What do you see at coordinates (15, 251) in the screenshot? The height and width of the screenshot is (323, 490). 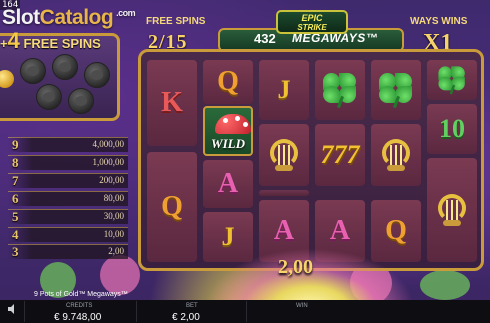 I see `paytable-count: 3` at bounding box center [15, 251].